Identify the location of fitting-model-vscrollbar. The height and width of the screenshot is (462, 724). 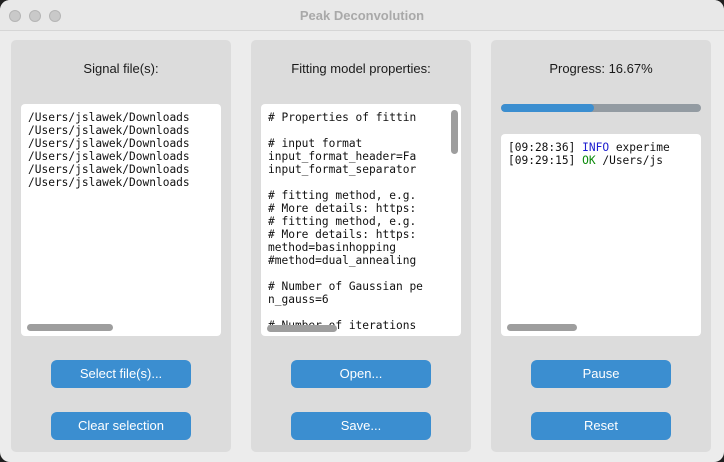
(454, 132).